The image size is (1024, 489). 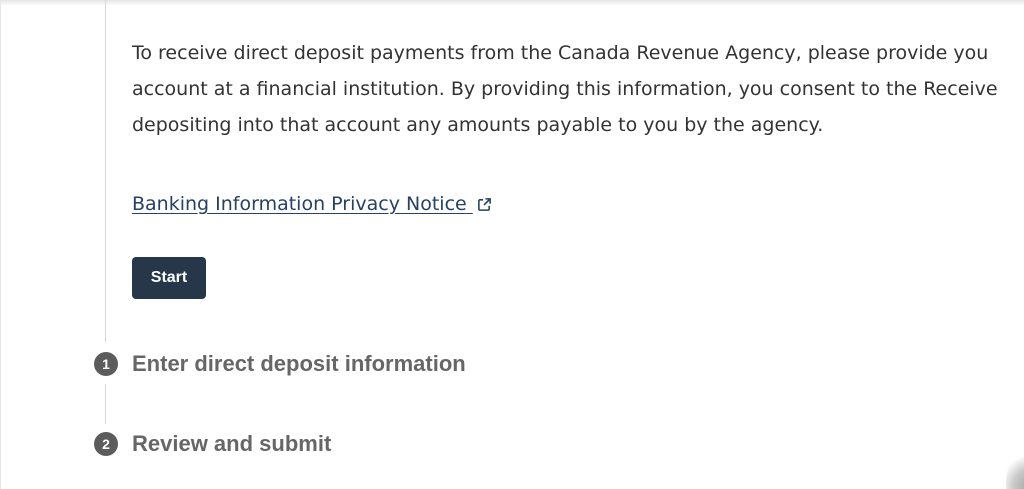 What do you see at coordinates (232, 443) in the screenshot?
I see `step-title: Review and submit` at bounding box center [232, 443].